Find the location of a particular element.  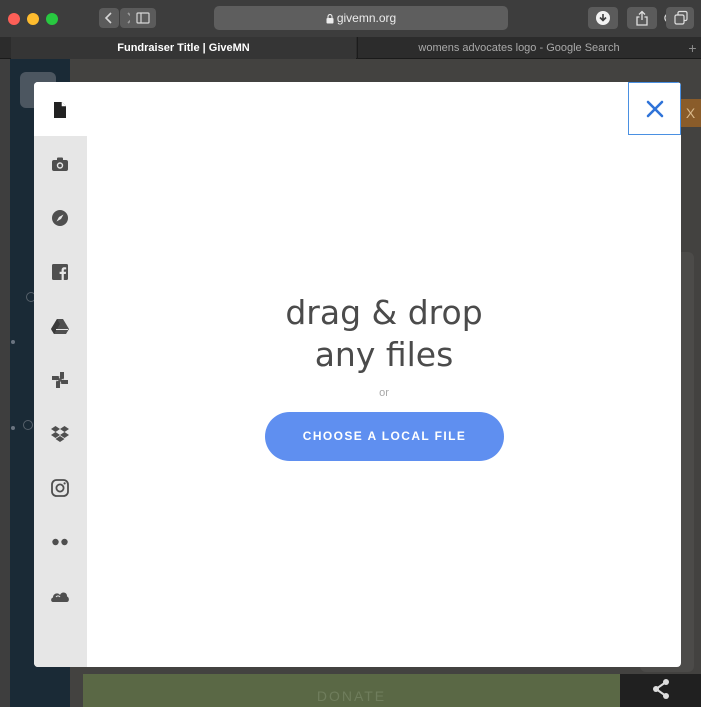

source-flickr is located at coordinates (60, 541).